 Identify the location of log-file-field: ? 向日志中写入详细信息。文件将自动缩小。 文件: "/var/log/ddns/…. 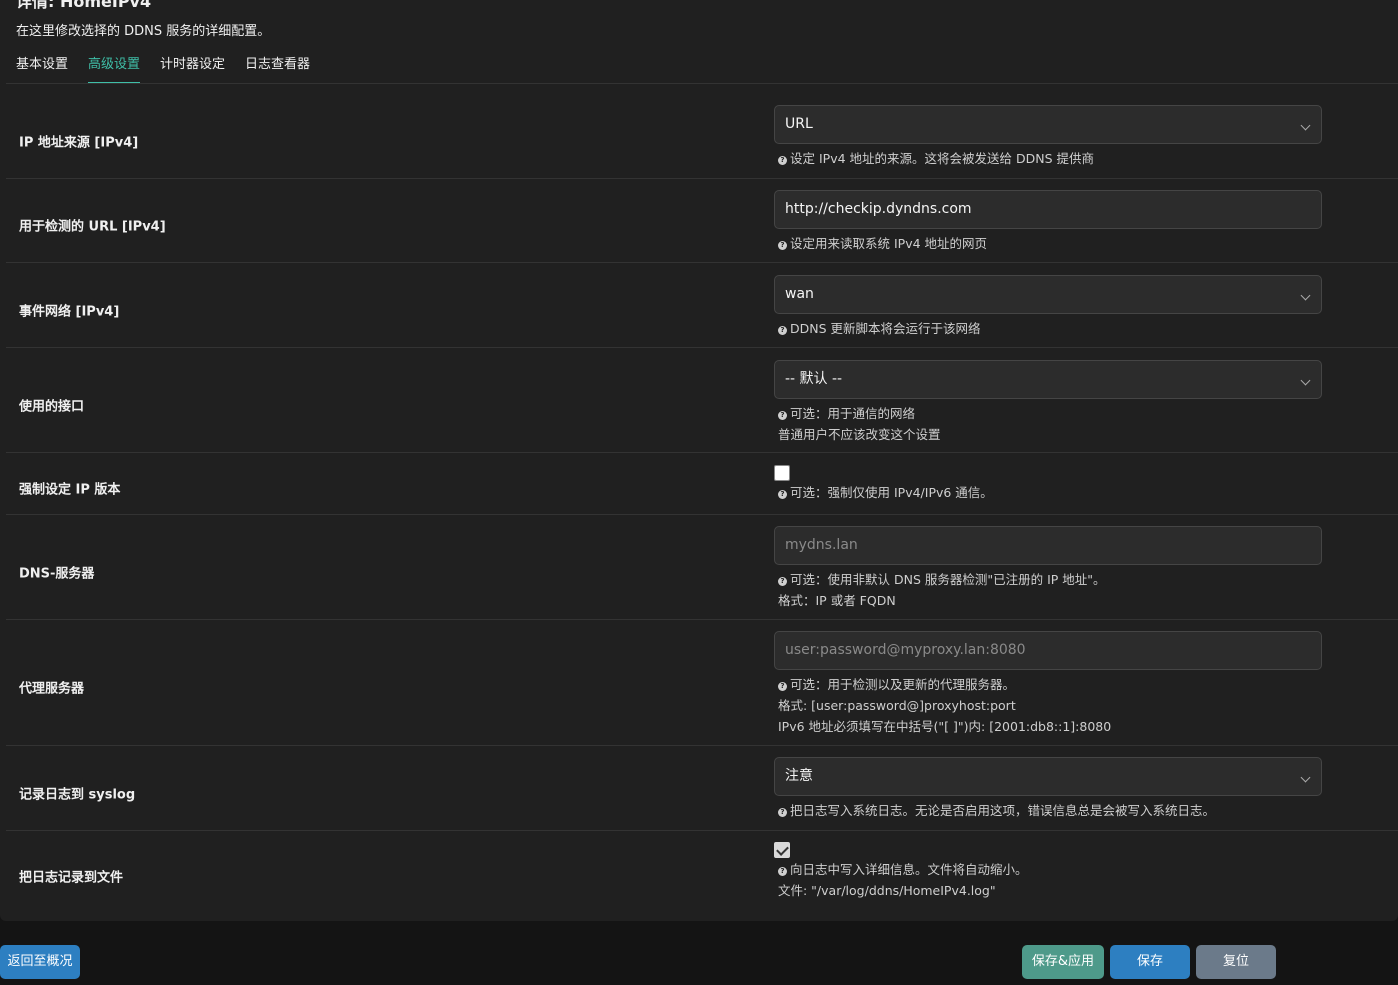
(1049, 871).